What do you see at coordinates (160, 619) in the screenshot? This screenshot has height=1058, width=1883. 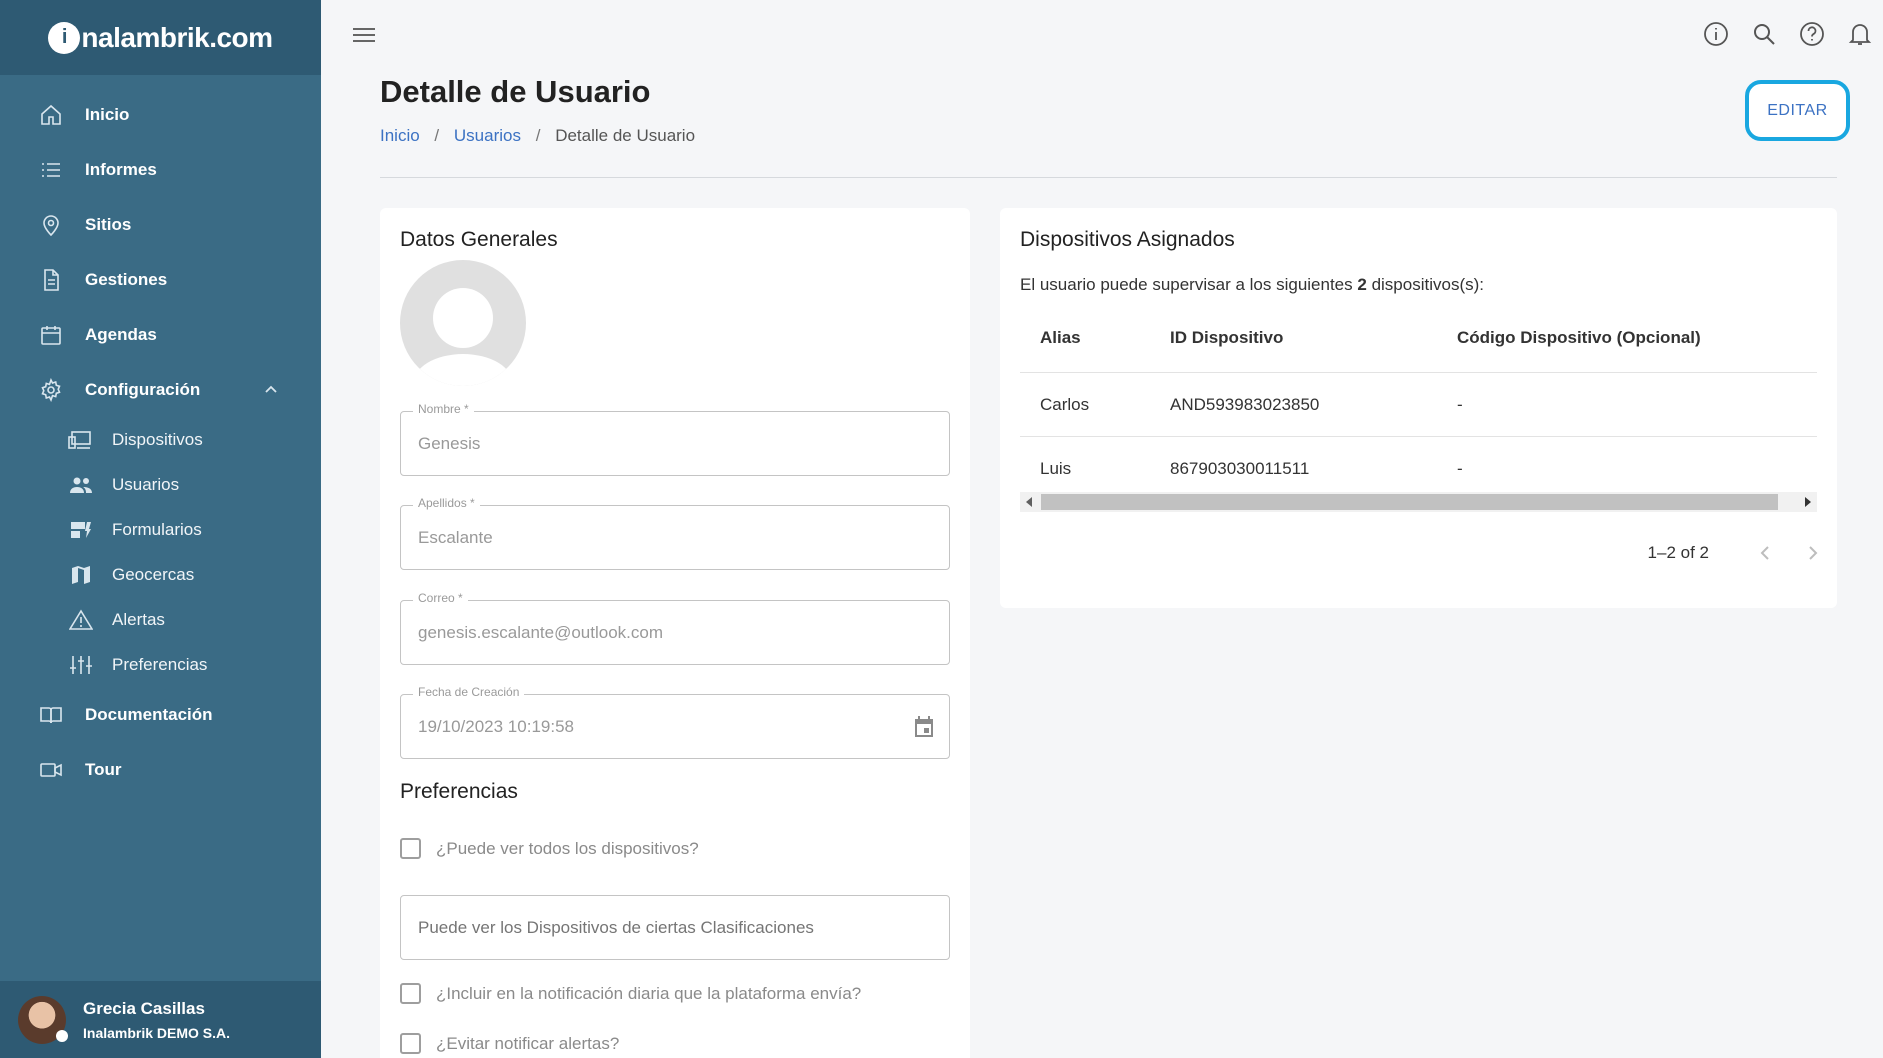 I see `sidebar-subitem-alertas: Alertas` at bounding box center [160, 619].